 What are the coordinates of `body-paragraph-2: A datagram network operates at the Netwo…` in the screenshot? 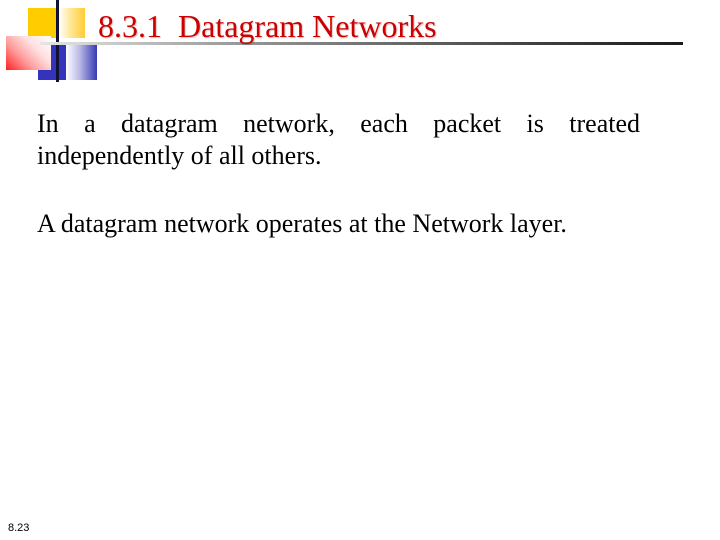 It's located at (302, 223).